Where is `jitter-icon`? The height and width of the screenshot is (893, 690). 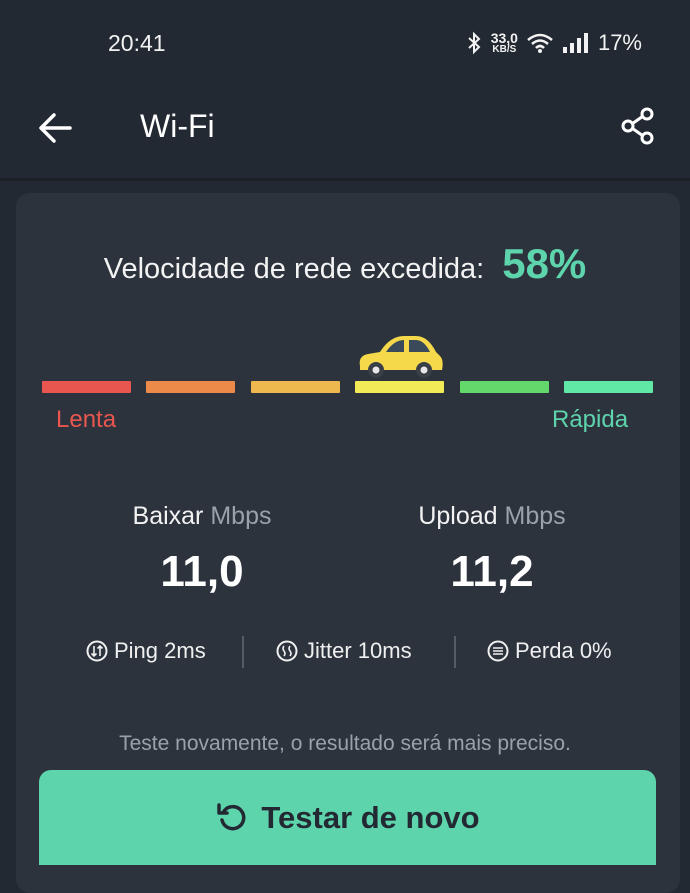 jitter-icon is located at coordinates (287, 651).